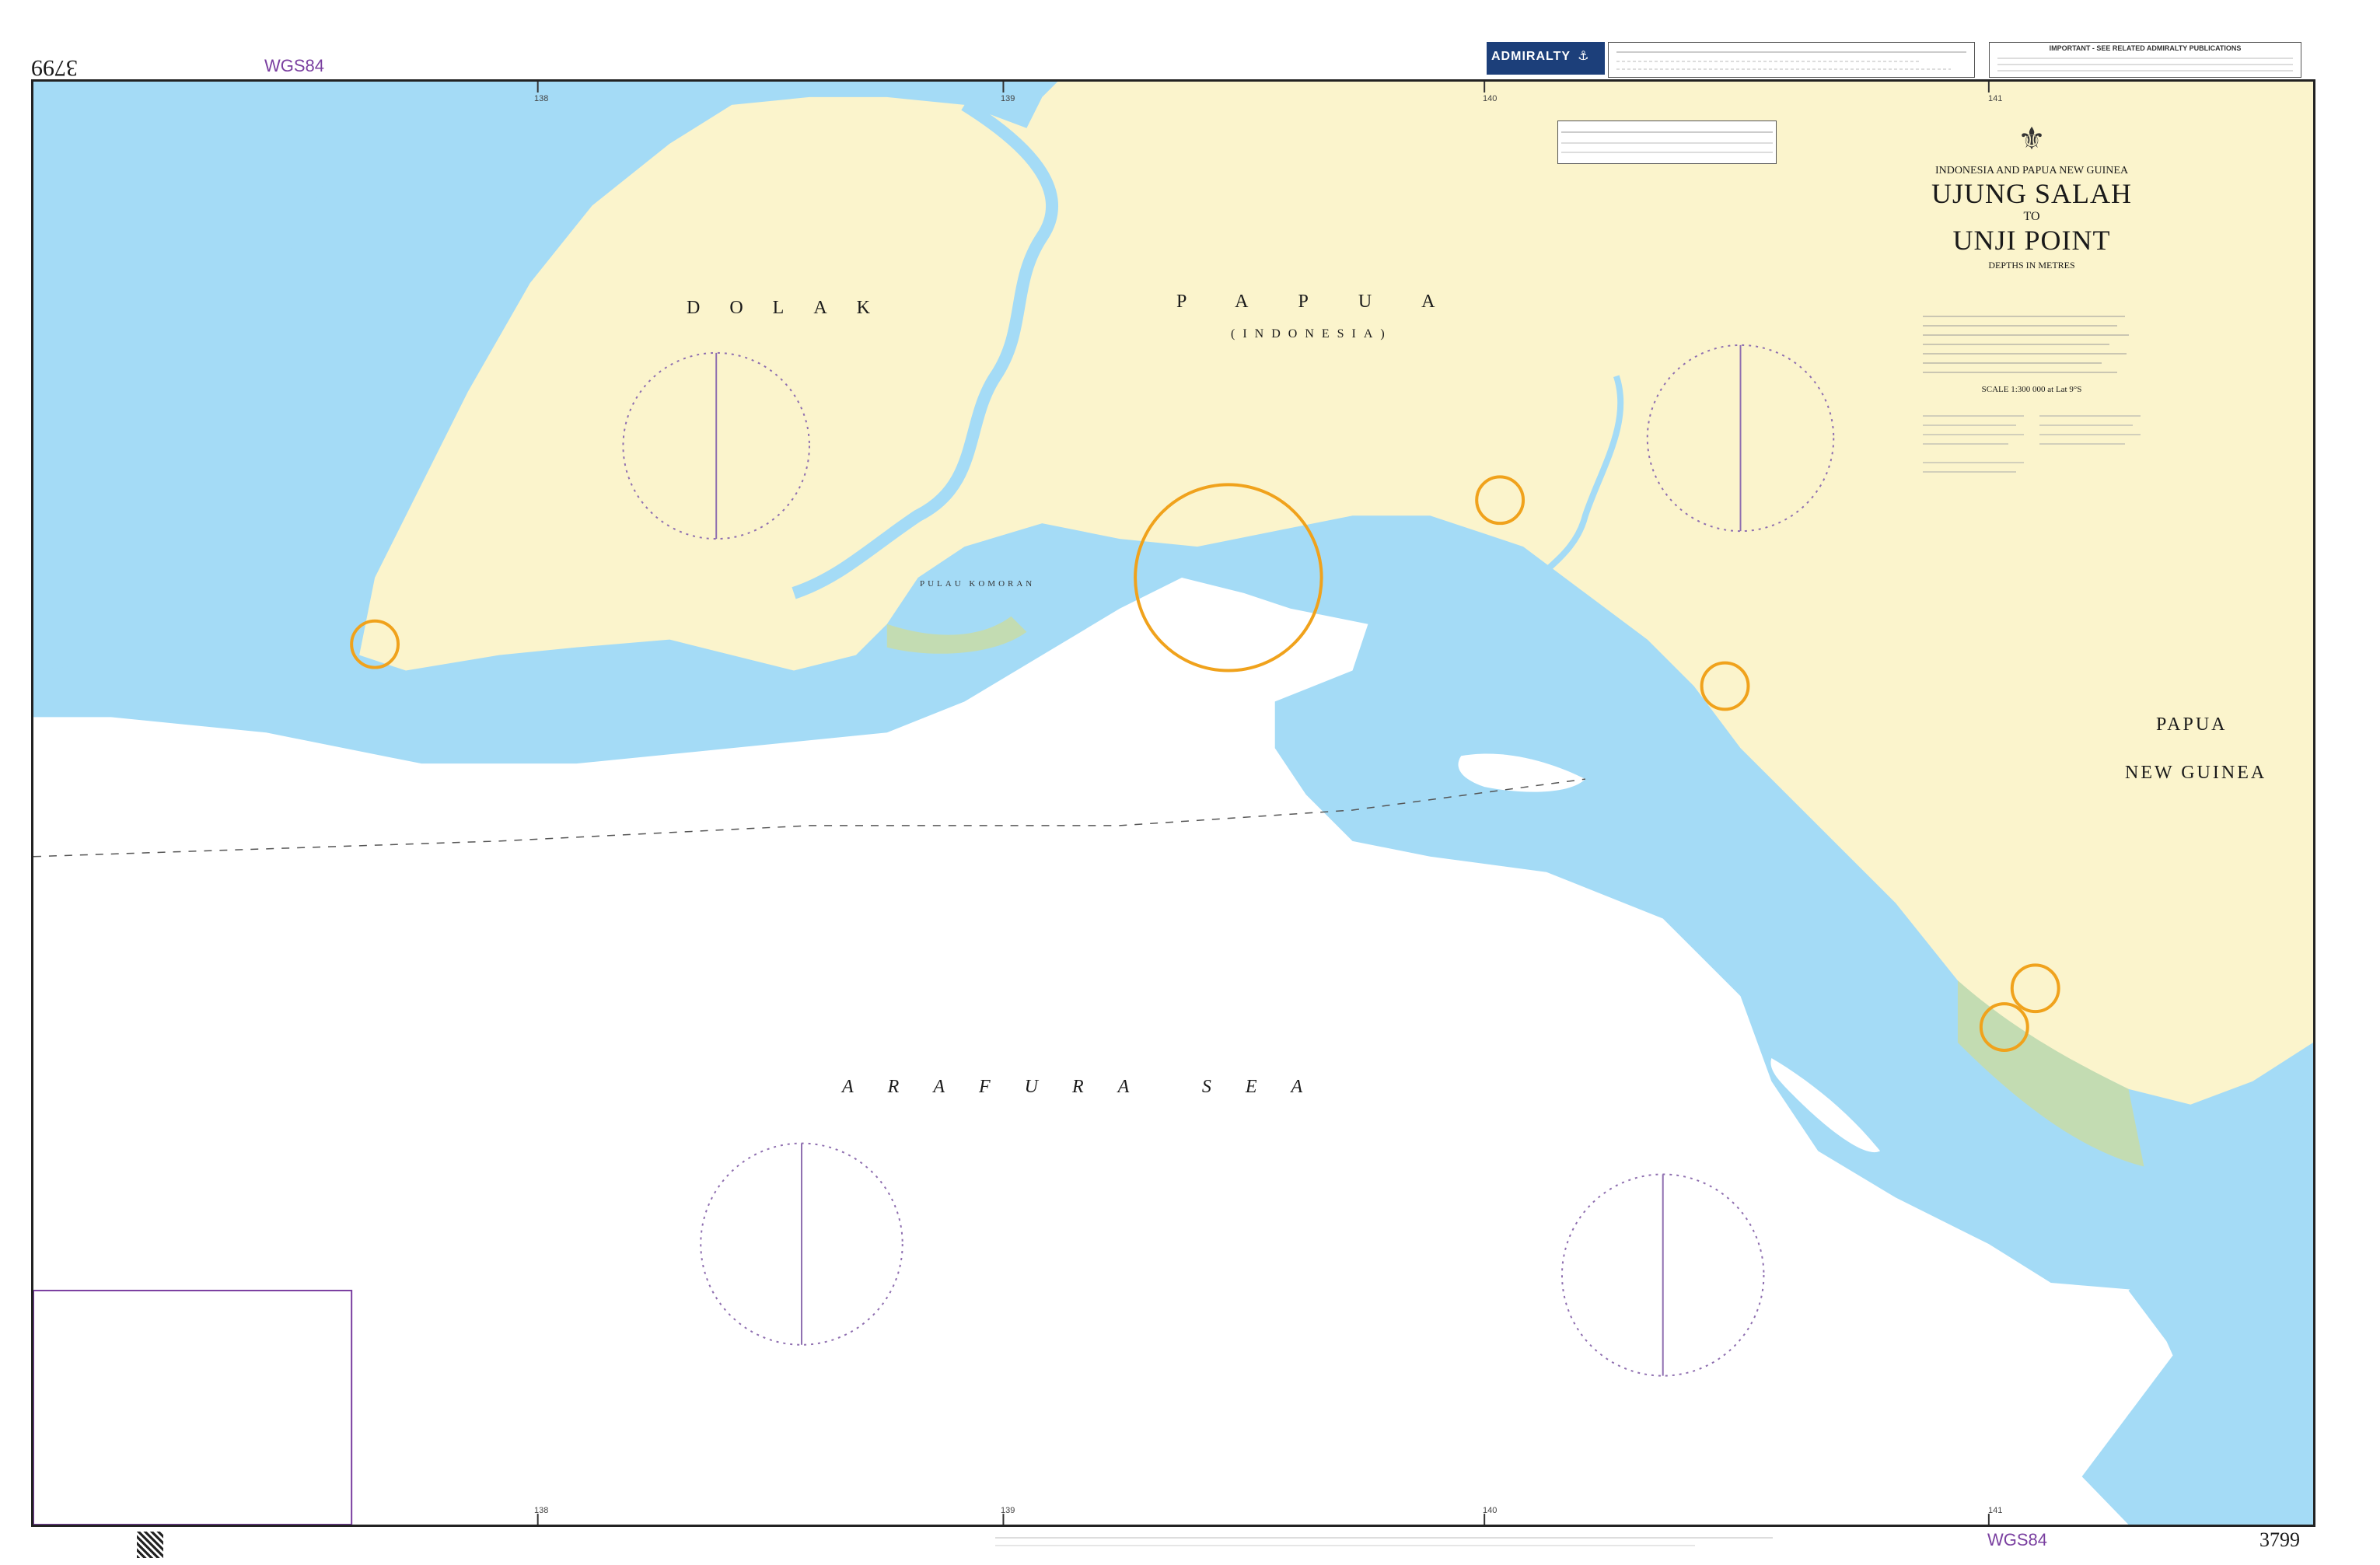  What do you see at coordinates (1008, 98) in the screenshot?
I see `graticule-top-139: 139` at bounding box center [1008, 98].